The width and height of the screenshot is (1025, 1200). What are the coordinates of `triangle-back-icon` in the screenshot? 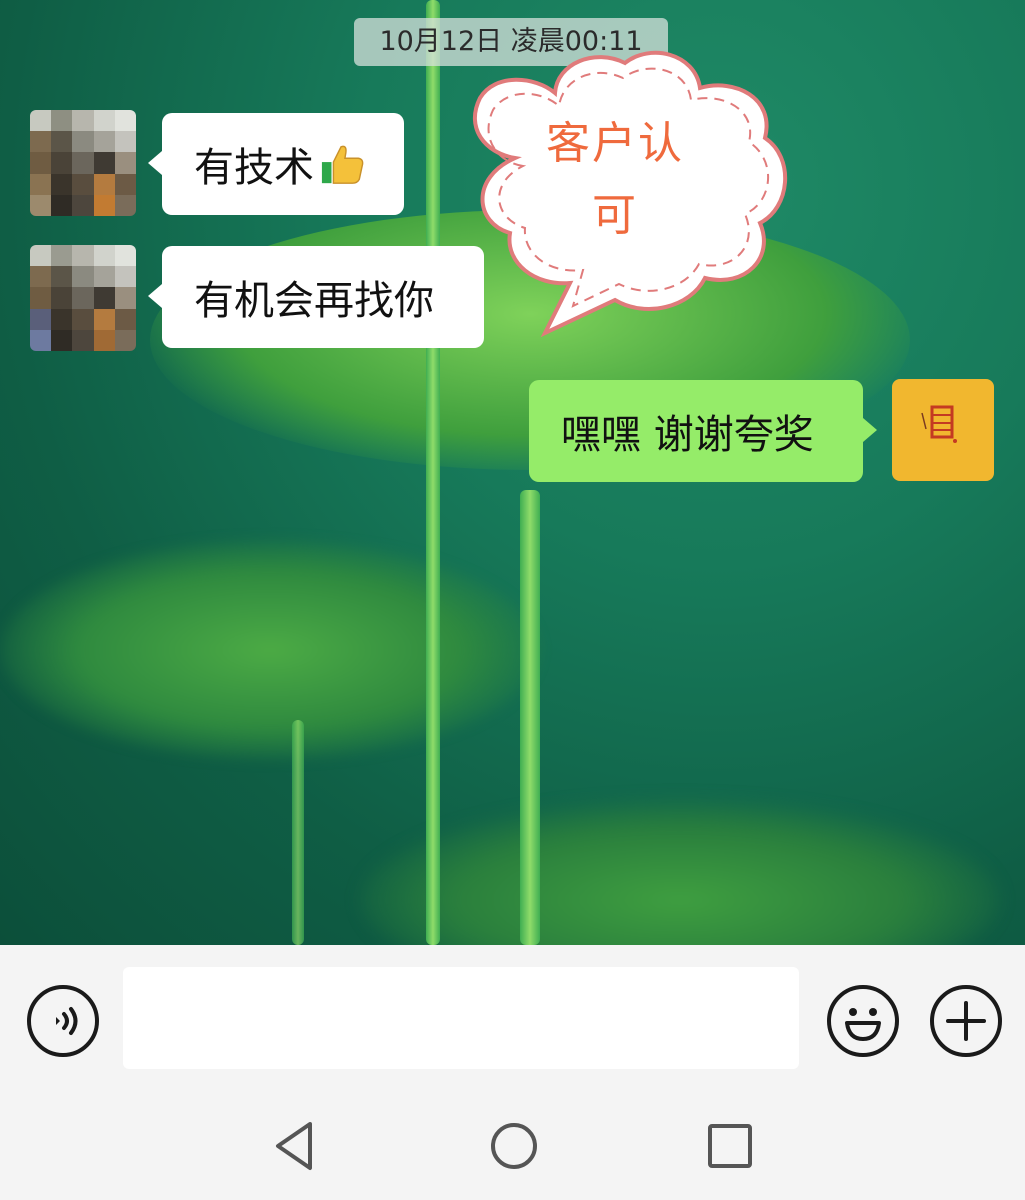 It's located at (294, 1146).